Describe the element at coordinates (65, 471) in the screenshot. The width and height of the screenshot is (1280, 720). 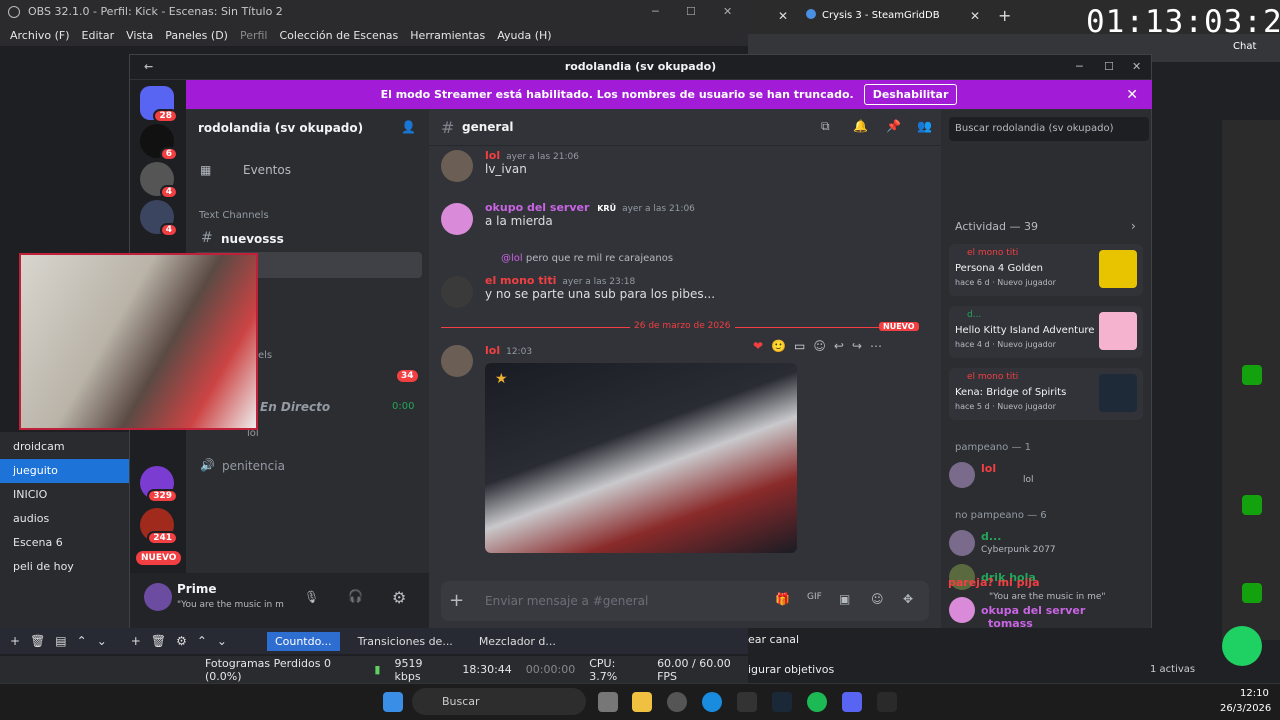
I see `scene-item-selected: jueguito` at that location.